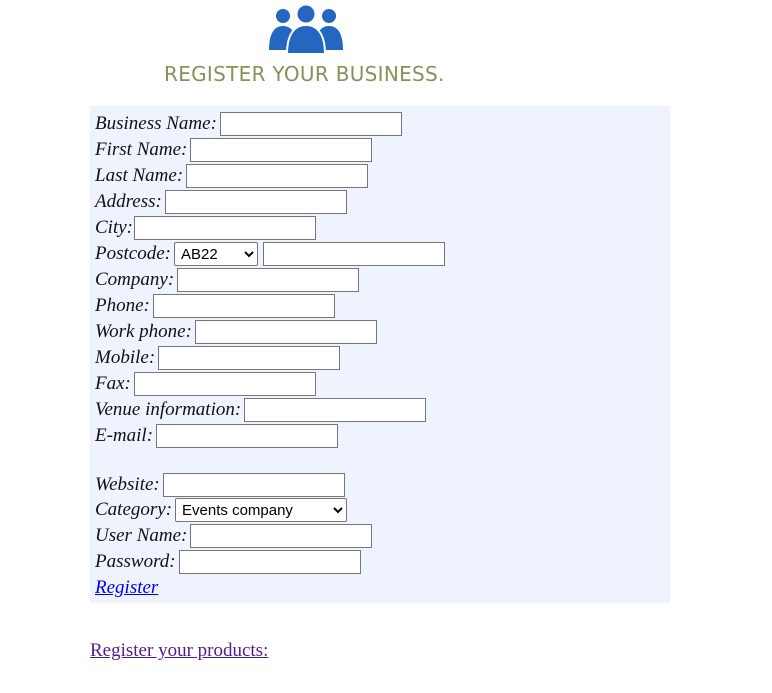 The image size is (772, 693). Describe the element at coordinates (215, 254) in the screenshot. I see `postcode-select: AB22` at that location.